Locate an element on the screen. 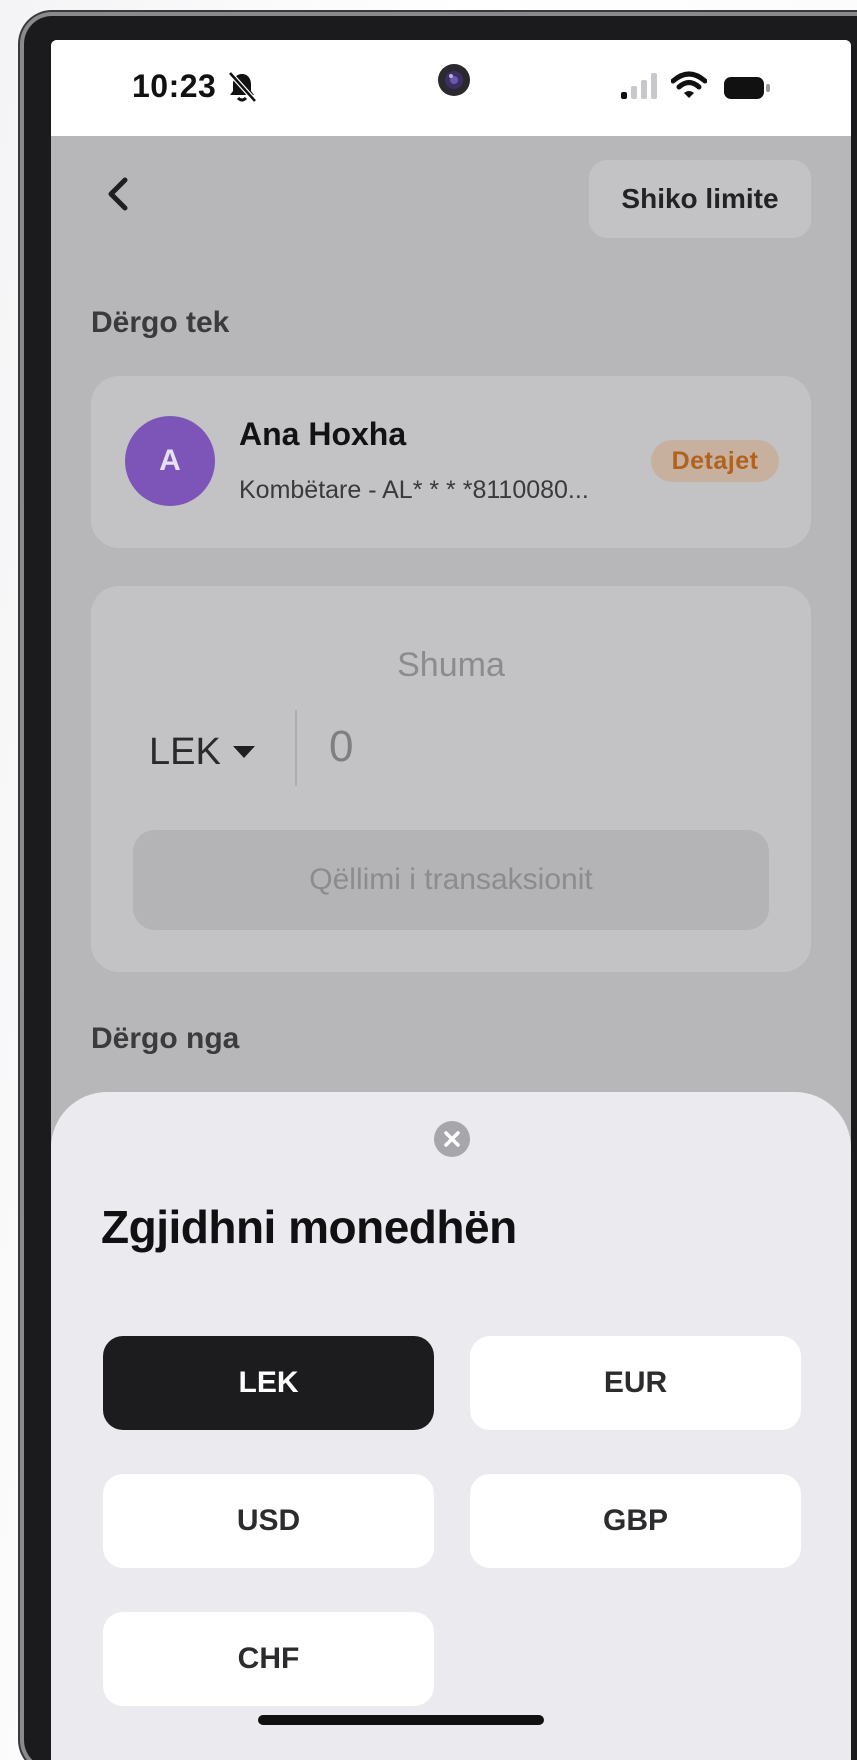 The width and height of the screenshot is (857, 1760). recipient-name: Ana Hoxha is located at coordinates (323, 434).